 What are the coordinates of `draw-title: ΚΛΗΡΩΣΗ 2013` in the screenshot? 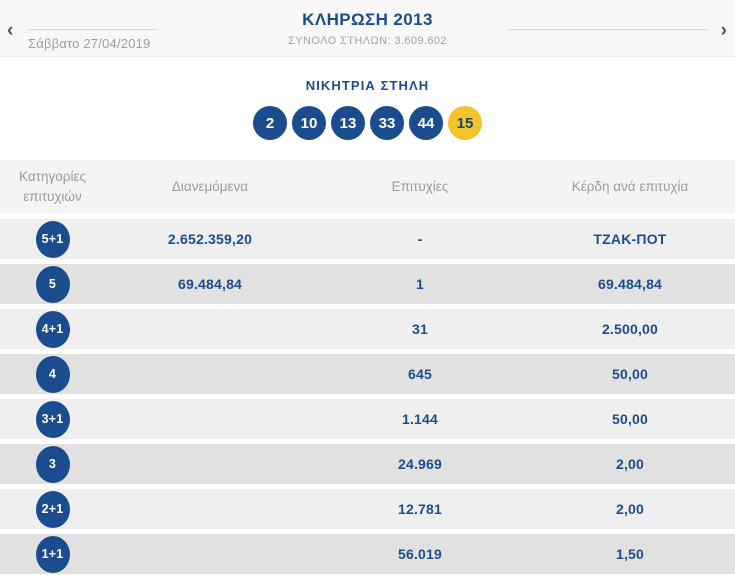 It's located at (367, 19).